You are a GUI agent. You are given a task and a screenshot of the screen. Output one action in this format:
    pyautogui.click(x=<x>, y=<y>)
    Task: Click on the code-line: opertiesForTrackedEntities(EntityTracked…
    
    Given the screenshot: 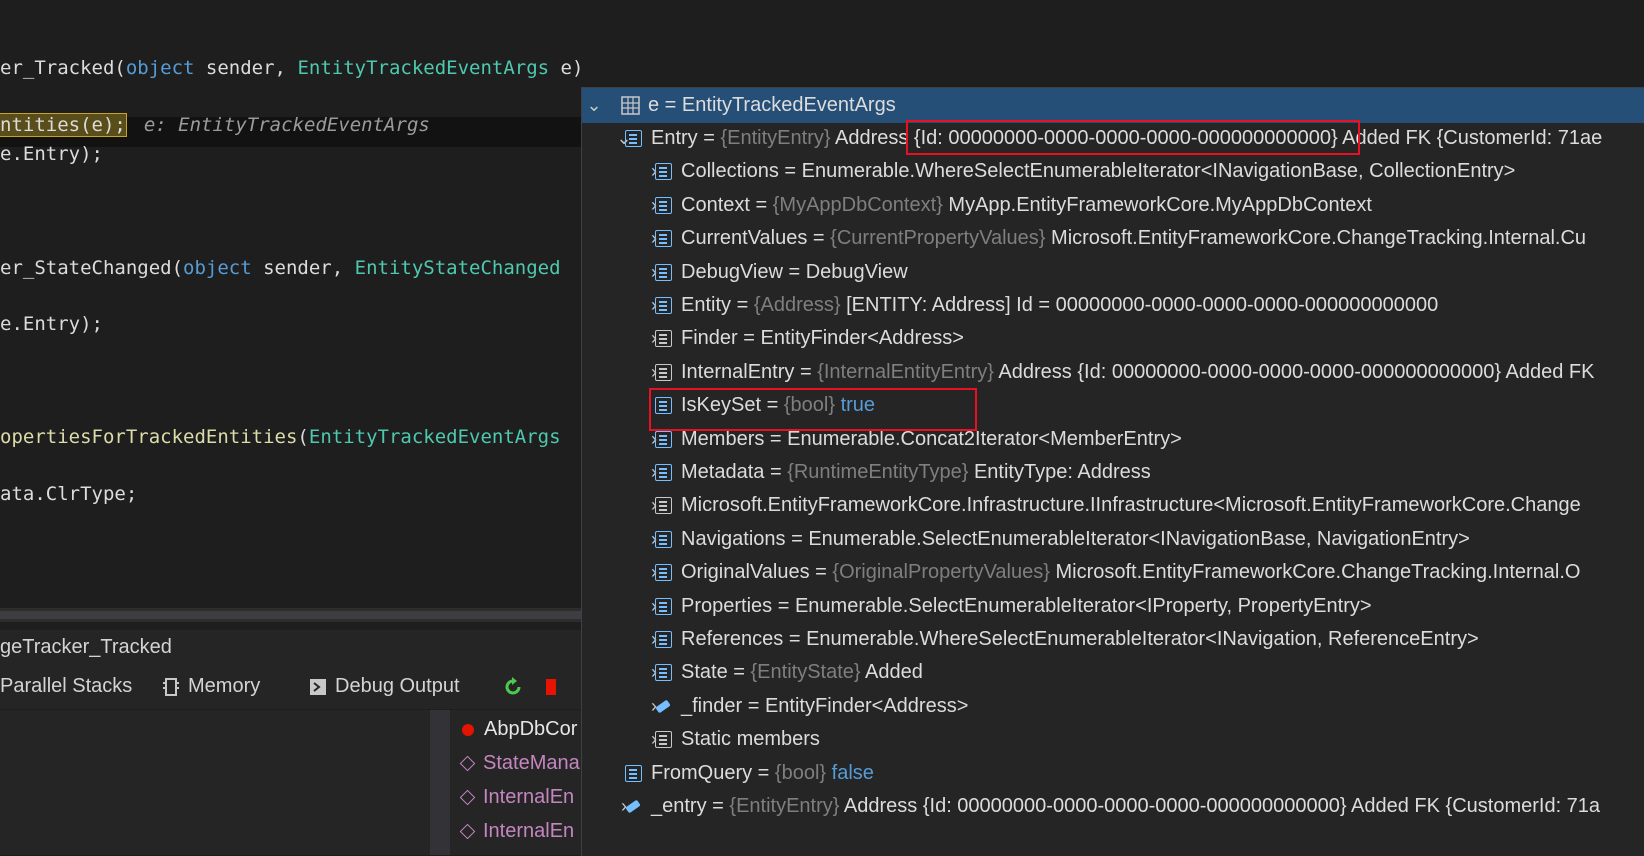 What is the action you would take?
    pyautogui.click(x=280, y=437)
    